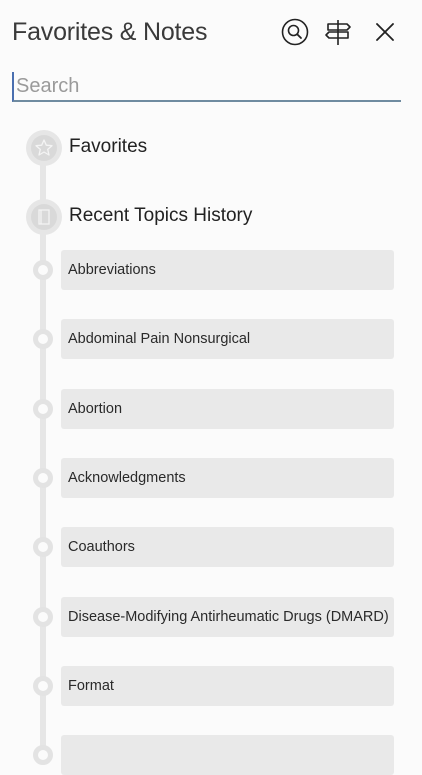 This screenshot has height=775, width=422. What do you see at coordinates (227, 478) in the screenshot?
I see `recent-topic-item: Acknowledgments` at bounding box center [227, 478].